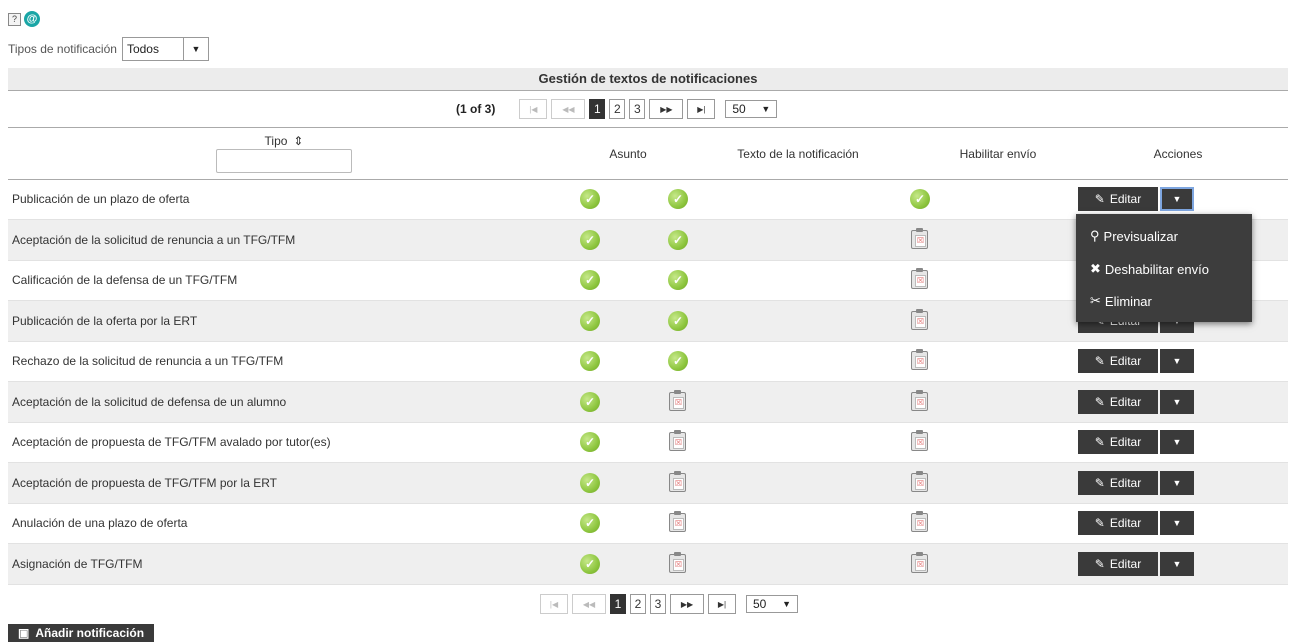 This screenshot has width=1296, height=642. I want to click on add-notification-label: Añadir notificación, so click(90, 633).